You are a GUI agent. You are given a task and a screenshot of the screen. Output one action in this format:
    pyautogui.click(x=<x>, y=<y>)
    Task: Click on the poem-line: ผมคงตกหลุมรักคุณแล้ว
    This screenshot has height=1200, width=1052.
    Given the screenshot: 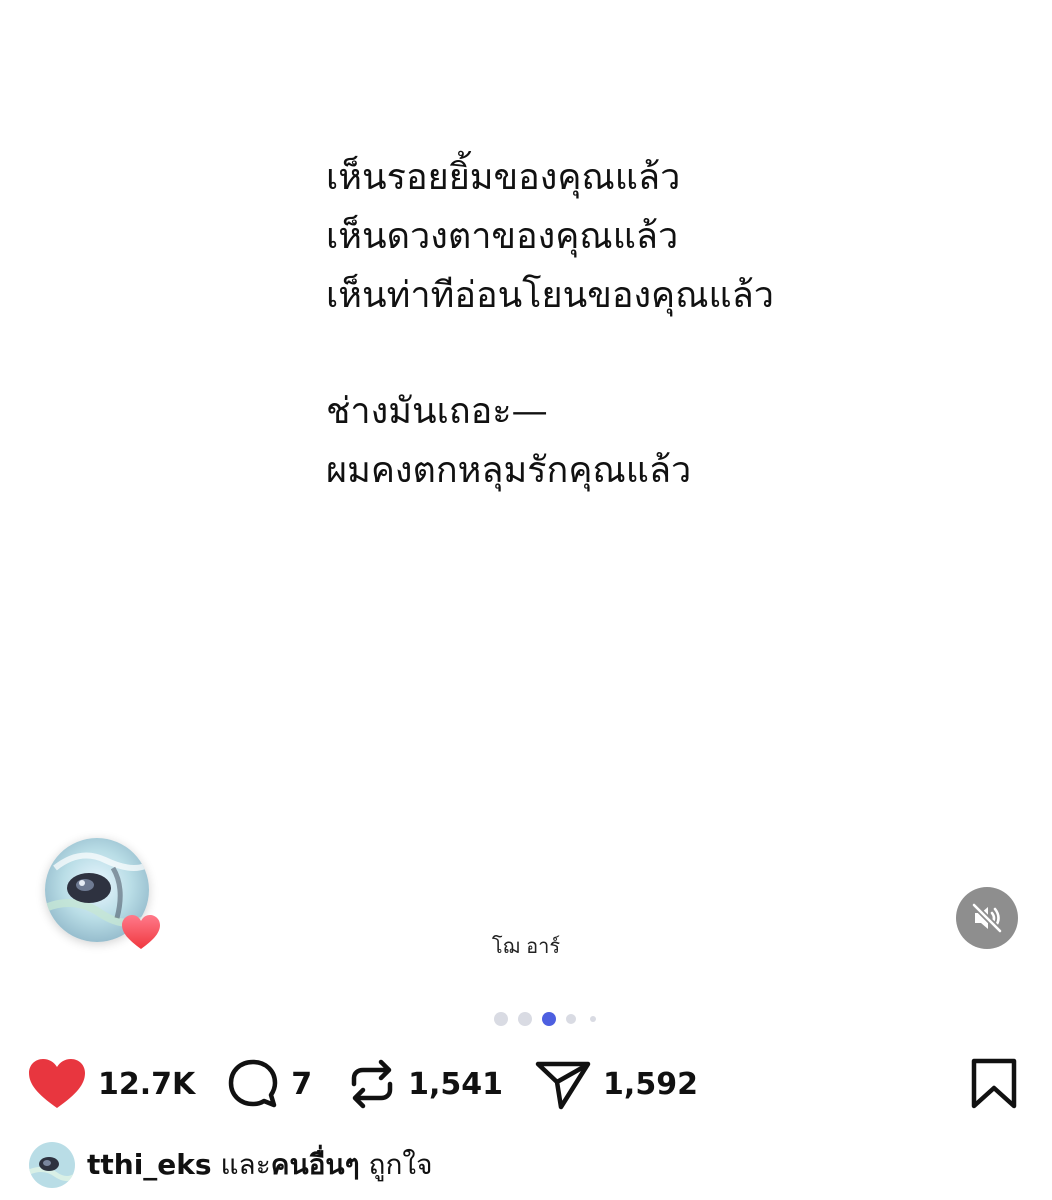 What is the action you would take?
    pyautogui.click(x=509, y=470)
    